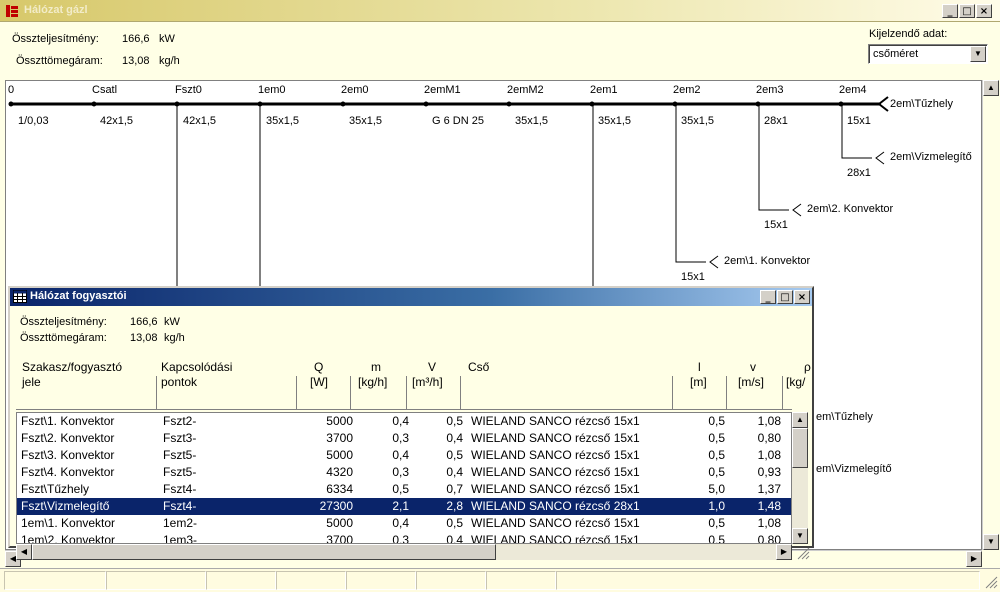  What do you see at coordinates (990, 315) in the screenshot?
I see `main-vertical-scrollbar: ▲ ▼` at bounding box center [990, 315].